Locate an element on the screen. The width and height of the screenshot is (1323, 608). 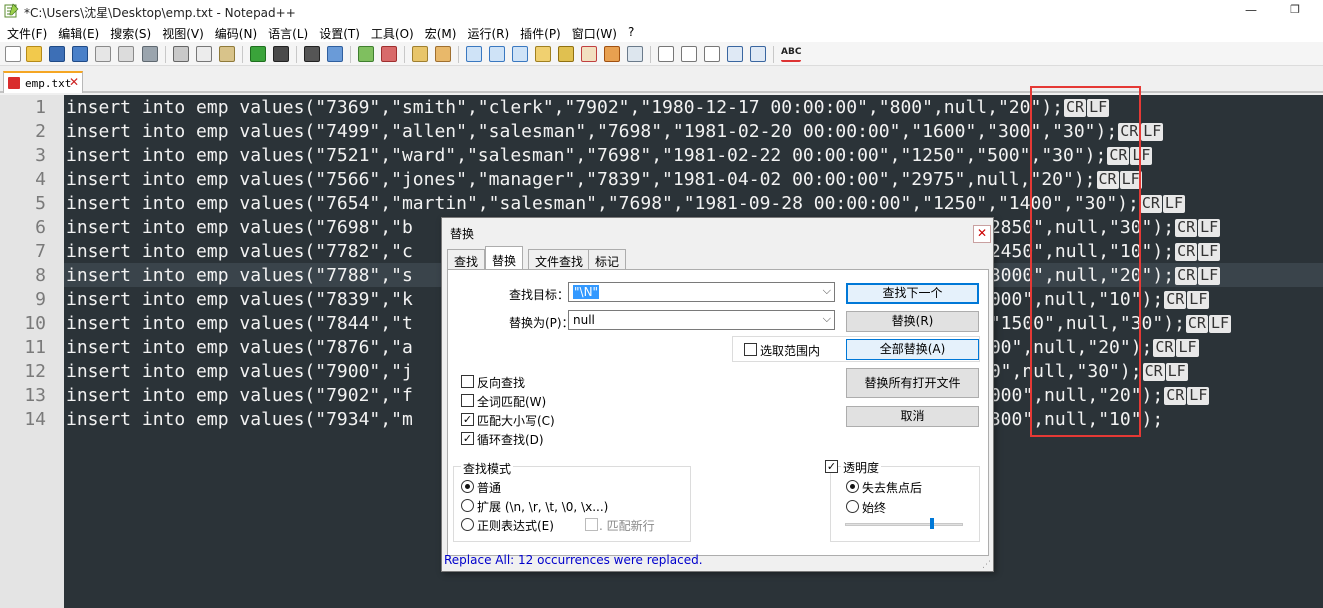
new-file-icon is located at coordinates (13, 54).